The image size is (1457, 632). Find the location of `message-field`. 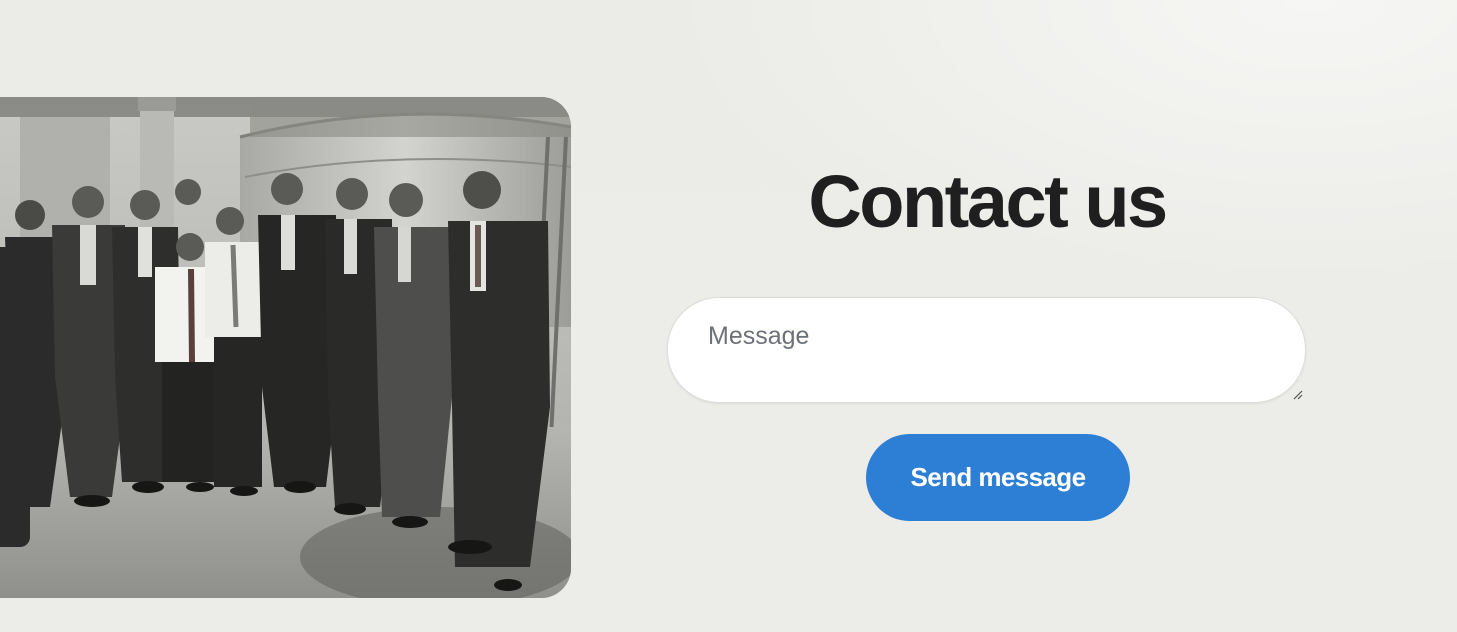

message-field is located at coordinates (986, 350).